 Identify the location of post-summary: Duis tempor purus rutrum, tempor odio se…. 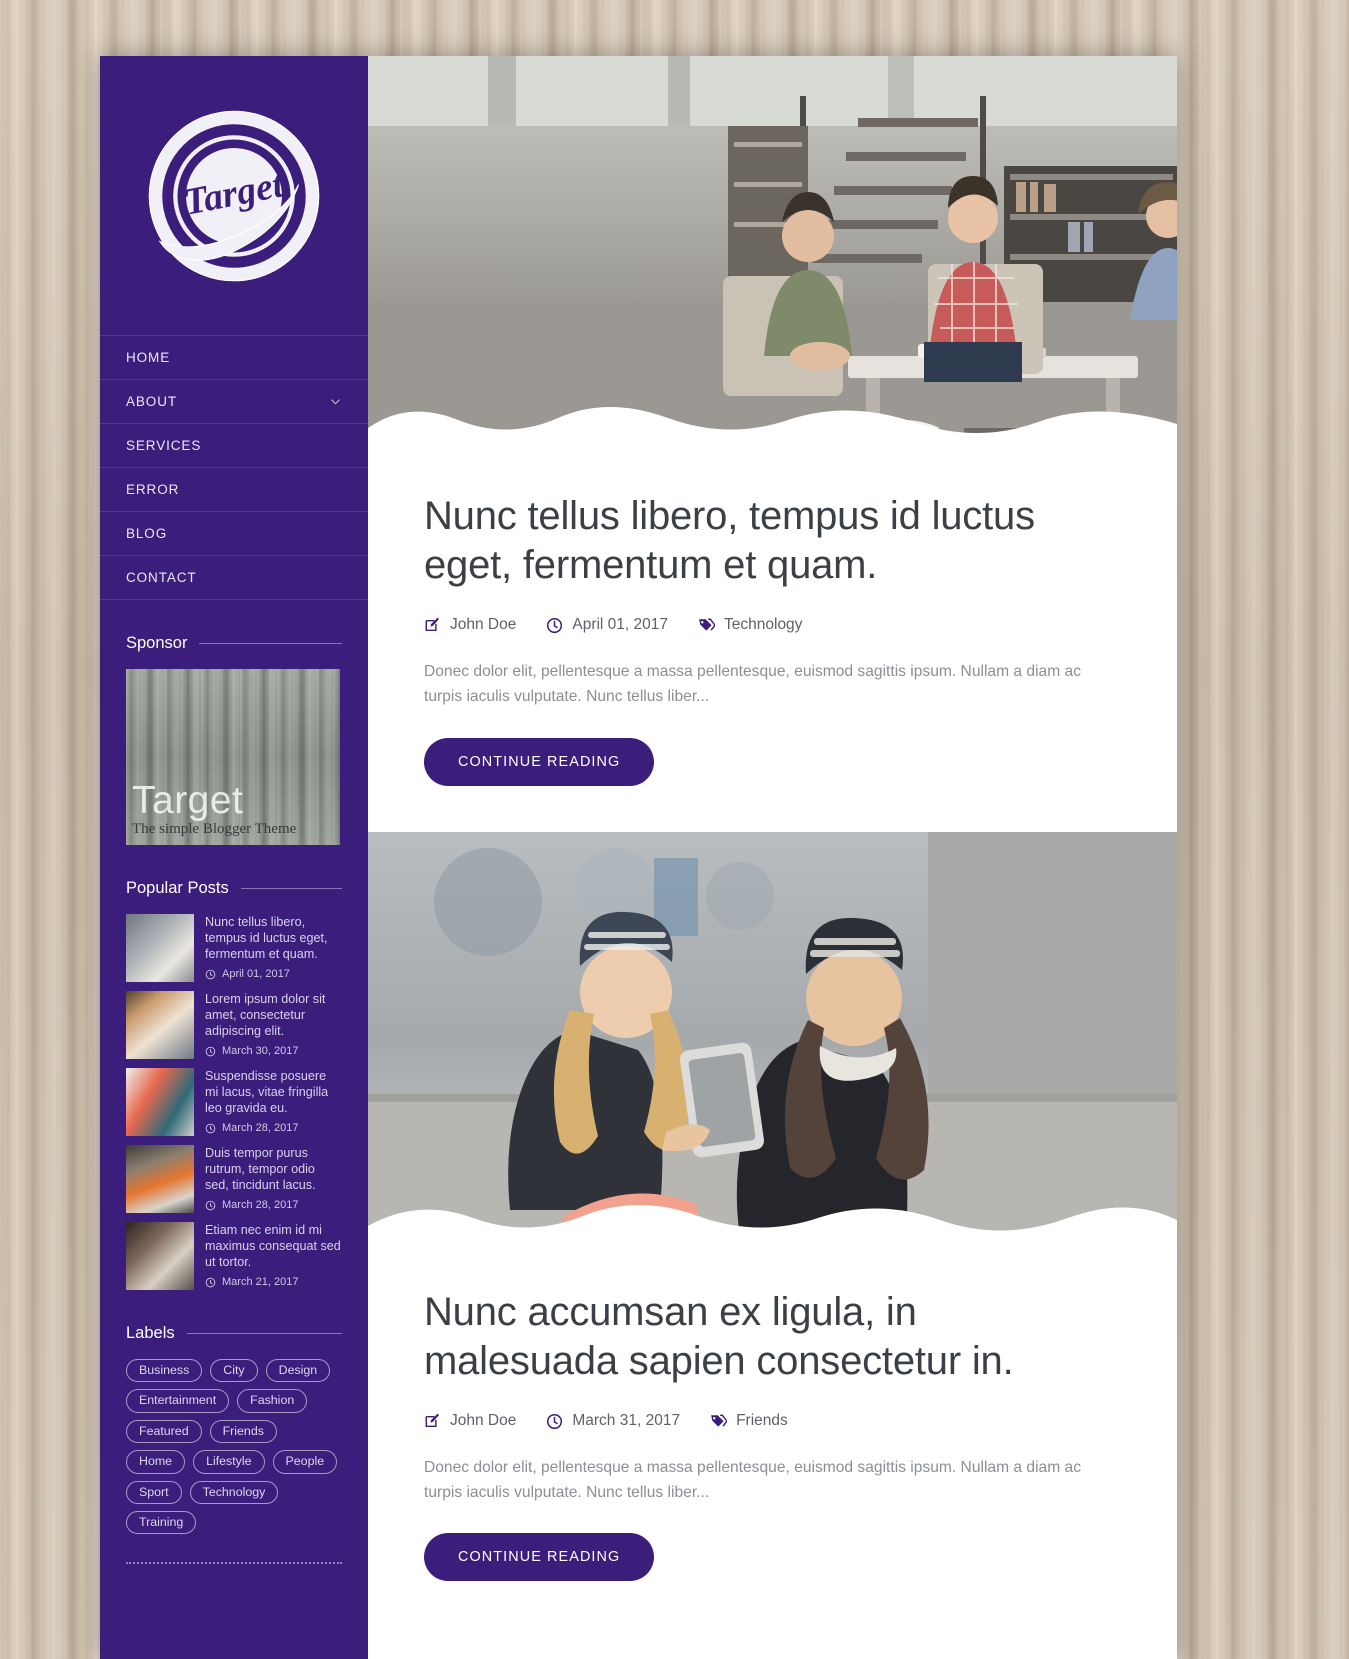
(273, 1179).